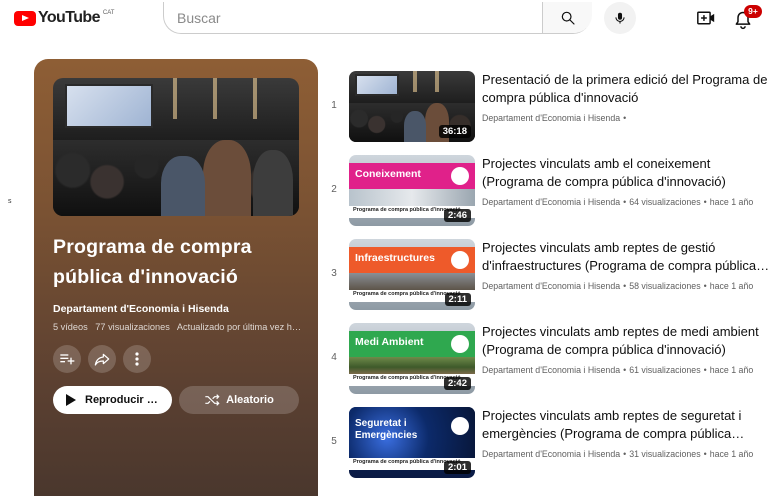 The height and width of the screenshot is (496, 771). Describe the element at coordinates (460, 426) in the screenshot. I see `emergency-icon` at that location.